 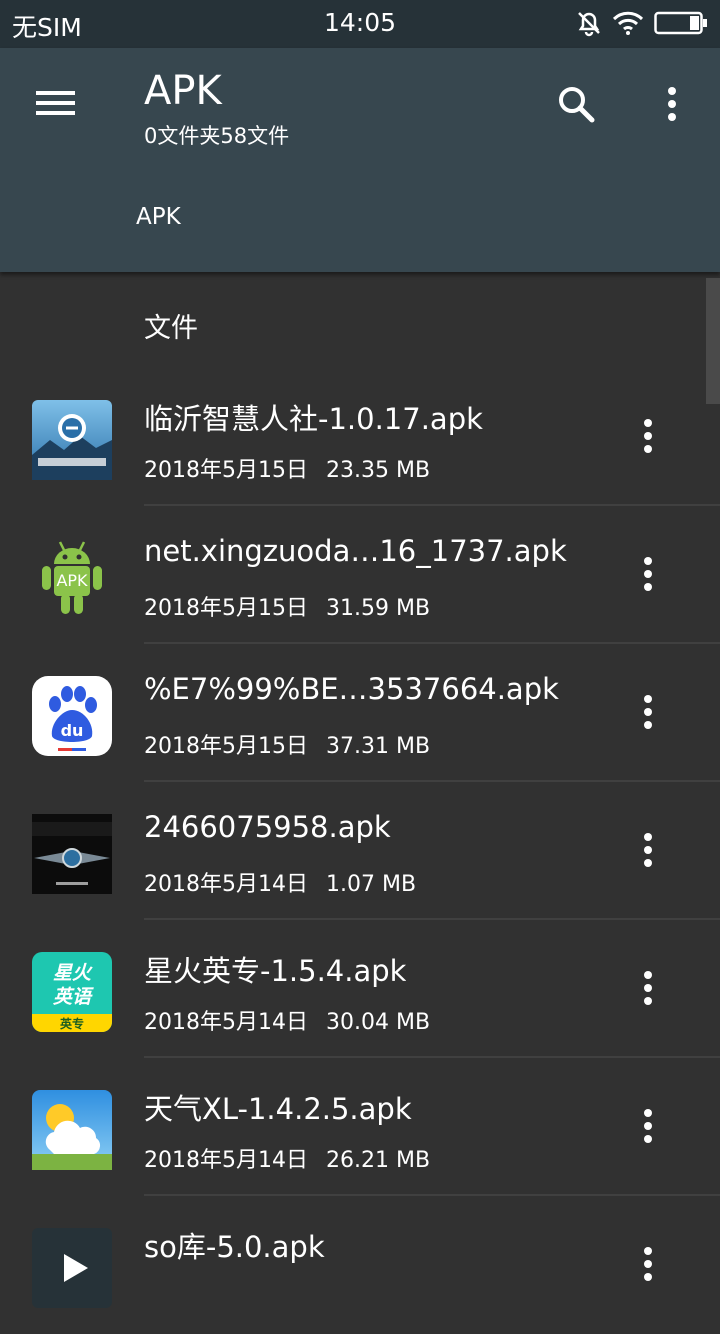 I want to click on file-name: %E7%99%BE…3537664.apk, so click(x=351, y=689).